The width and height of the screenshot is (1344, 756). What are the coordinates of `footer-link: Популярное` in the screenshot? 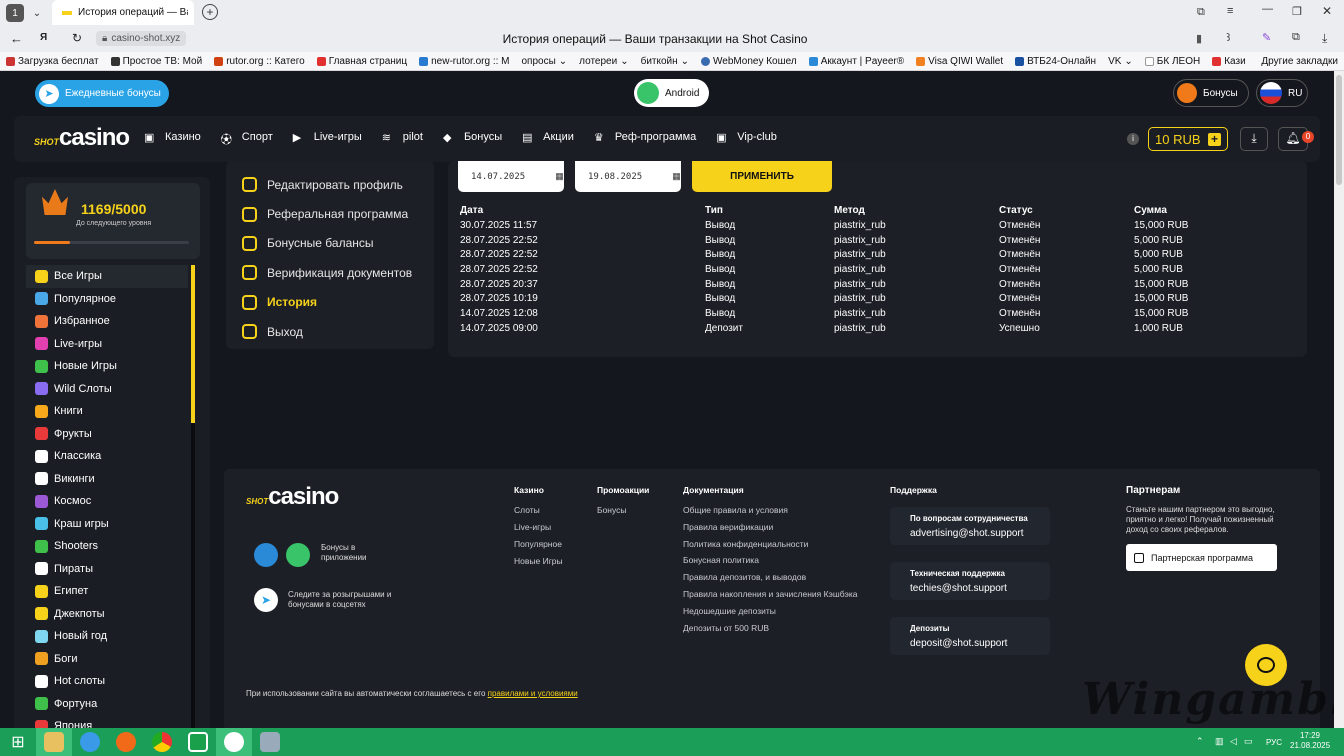 It's located at (538, 547).